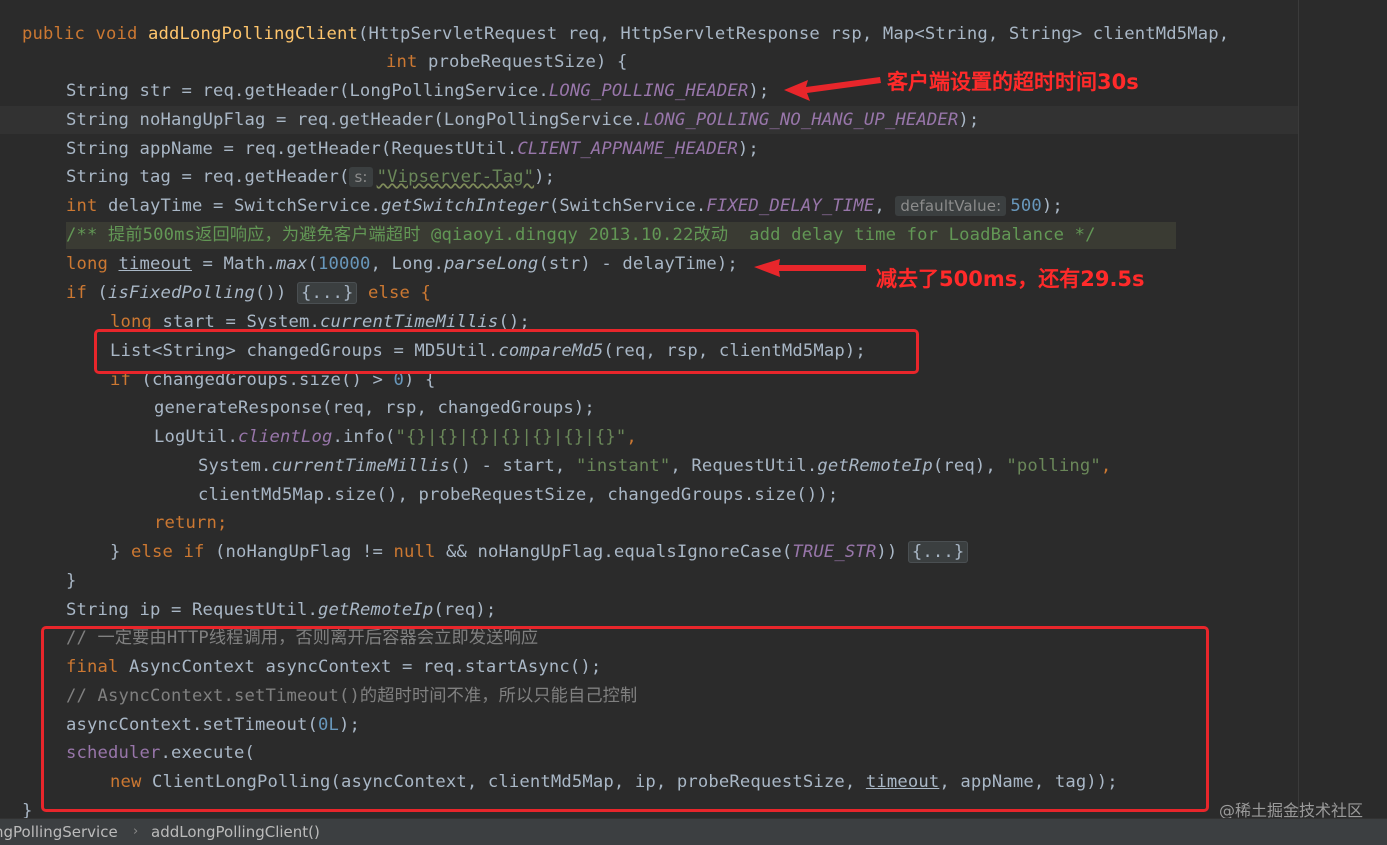 Image resolution: width=1387 pixels, height=845 pixels. Describe the element at coordinates (810, 268) in the screenshot. I see `arrow-middle` at that location.